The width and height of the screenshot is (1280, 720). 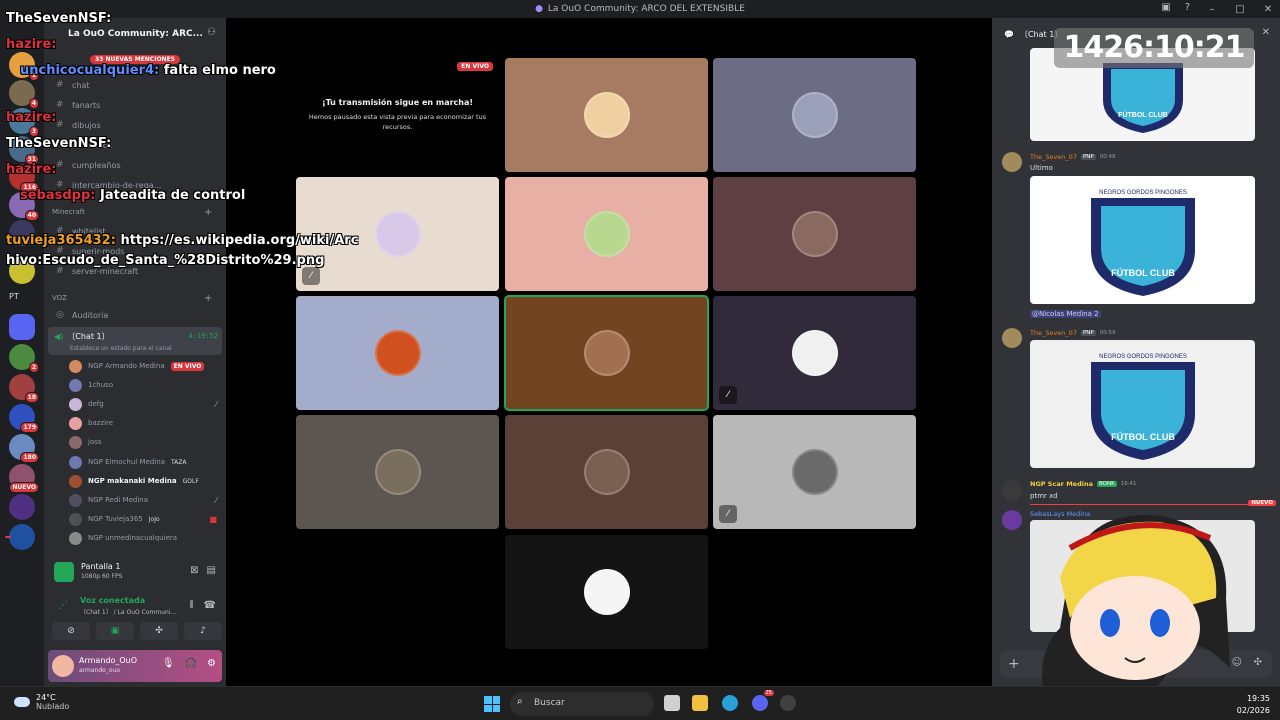 What do you see at coordinates (700, 703) in the screenshot?
I see `file-explorer-icon` at bounding box center [700, 703].